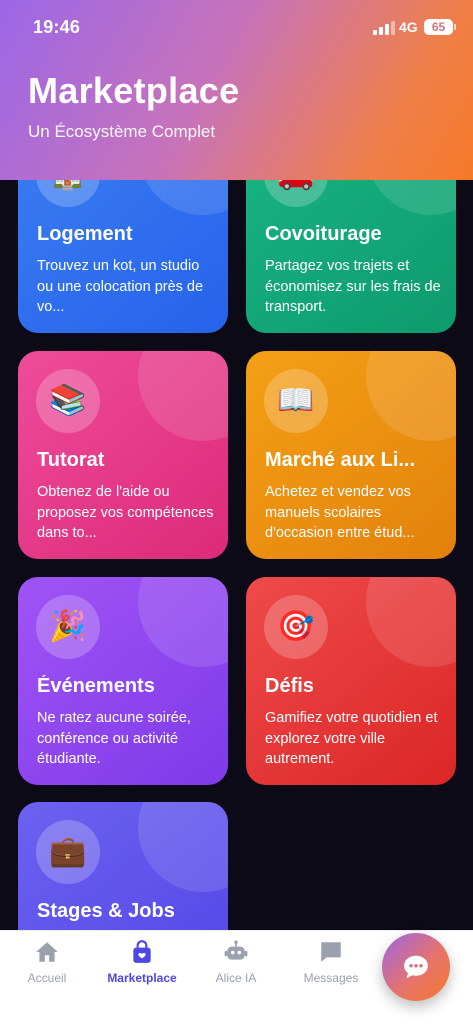  What do you see at coordinates (331, 952) in the screenshot?
I see `chat-bubble-icon` at bounding box center [331, 952].